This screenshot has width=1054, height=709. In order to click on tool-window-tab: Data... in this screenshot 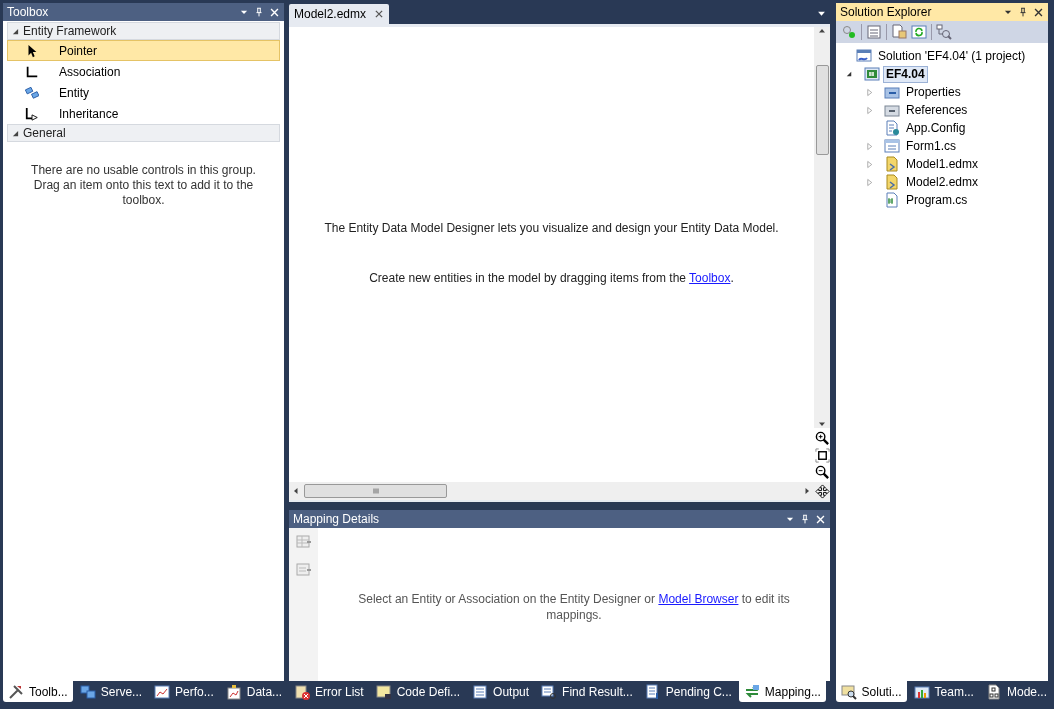, I will do `click(254, 691)`.